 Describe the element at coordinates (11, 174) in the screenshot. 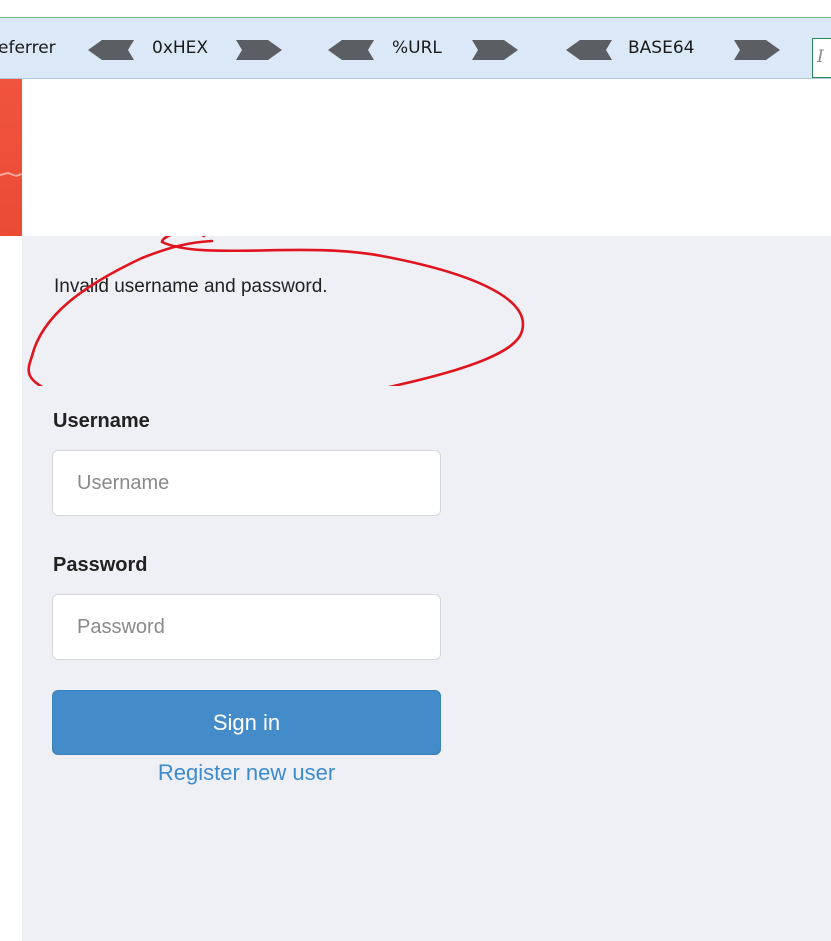

I see `logo-mark-icon` at that location.